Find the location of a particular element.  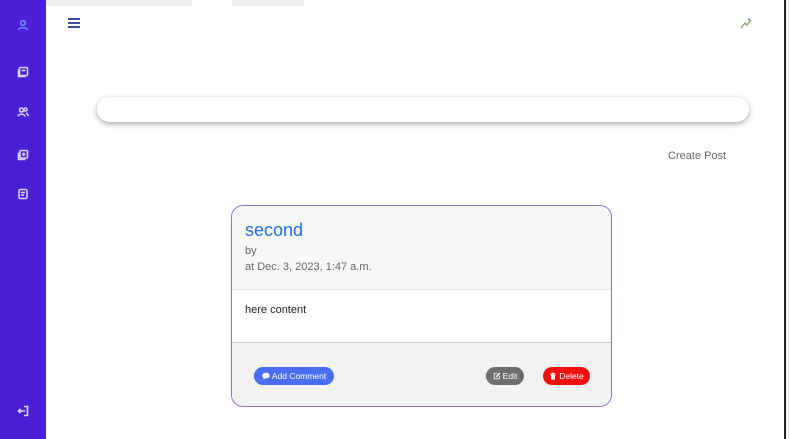

sidebar-item-documents is located at coordinates (23, 194).